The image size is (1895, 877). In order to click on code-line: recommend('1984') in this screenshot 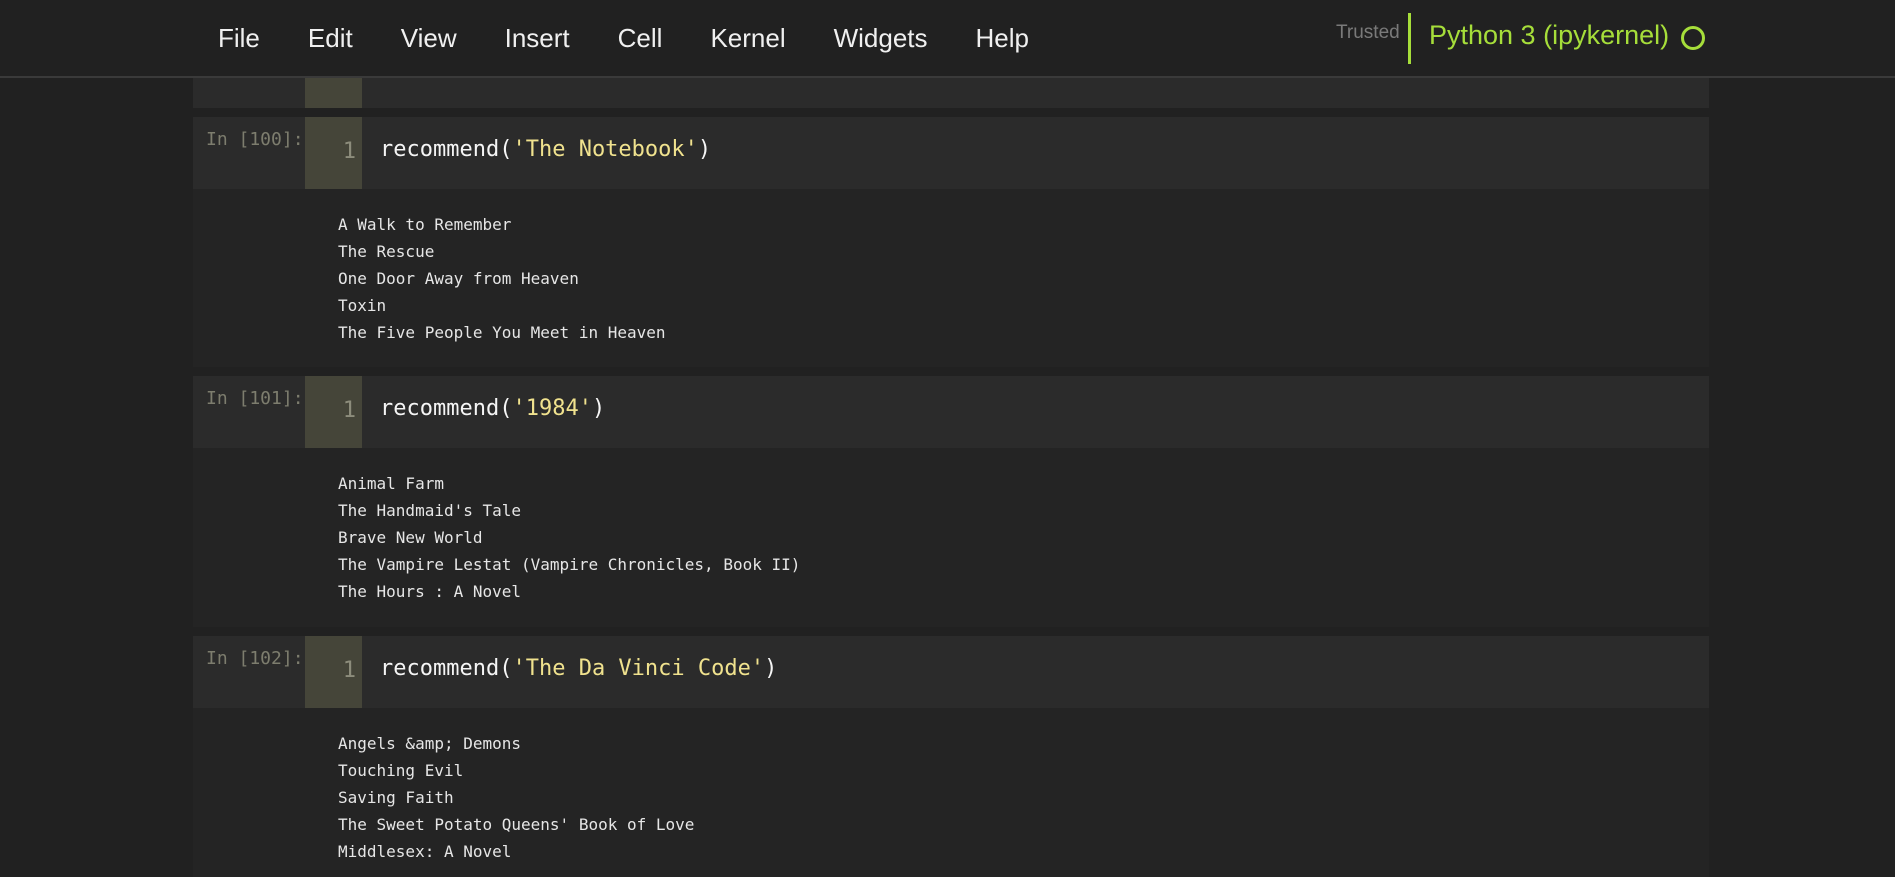, I will do `click(492, 408)`.